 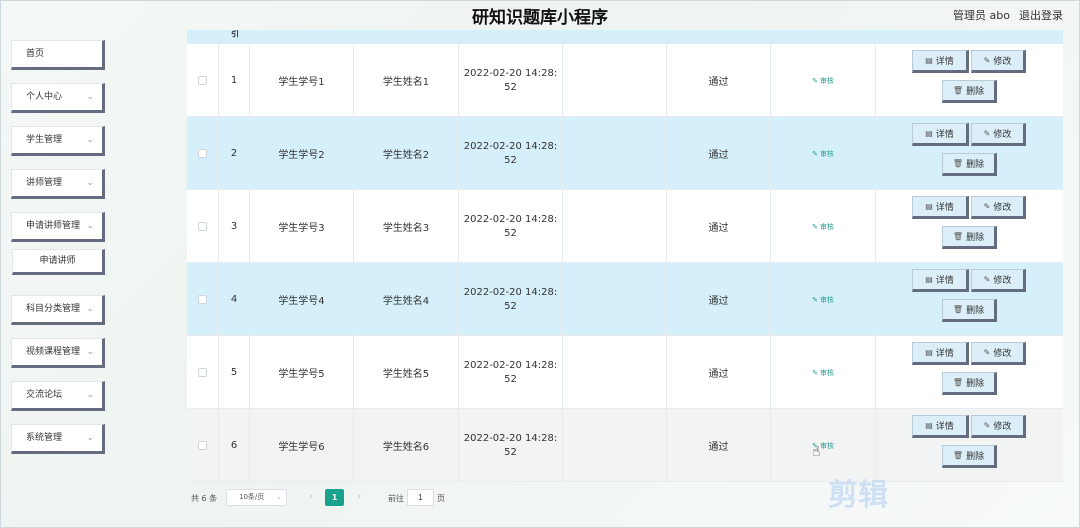 I want to click on sidebar-item-forum: 交流论坛 ⌄, so click(x=58, y=396).